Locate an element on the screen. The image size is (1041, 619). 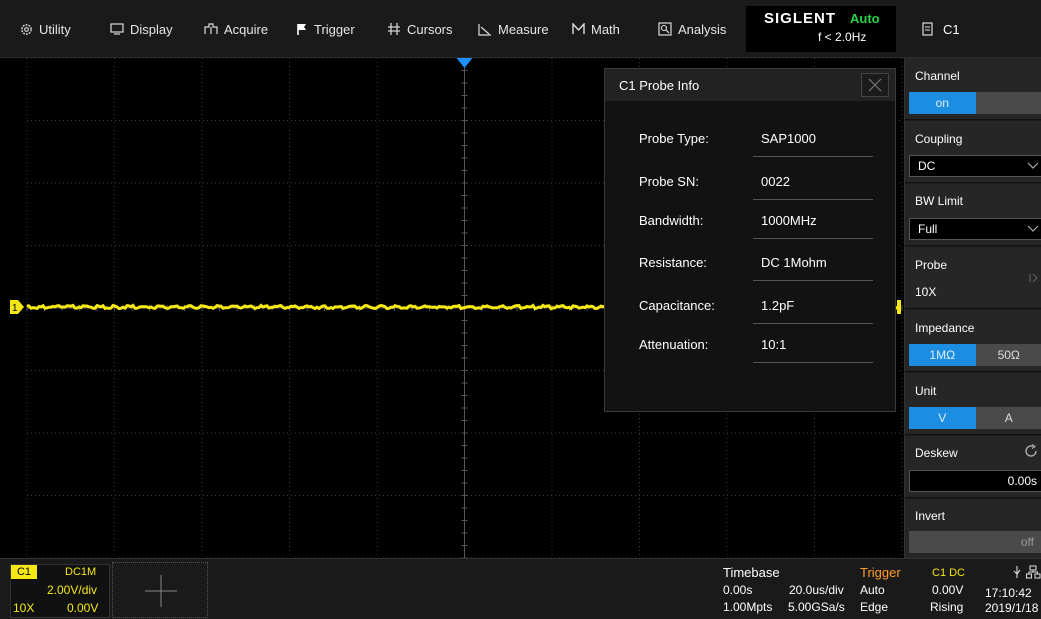
deskew-value: 0.00s is located at coordinates (1022, 481).